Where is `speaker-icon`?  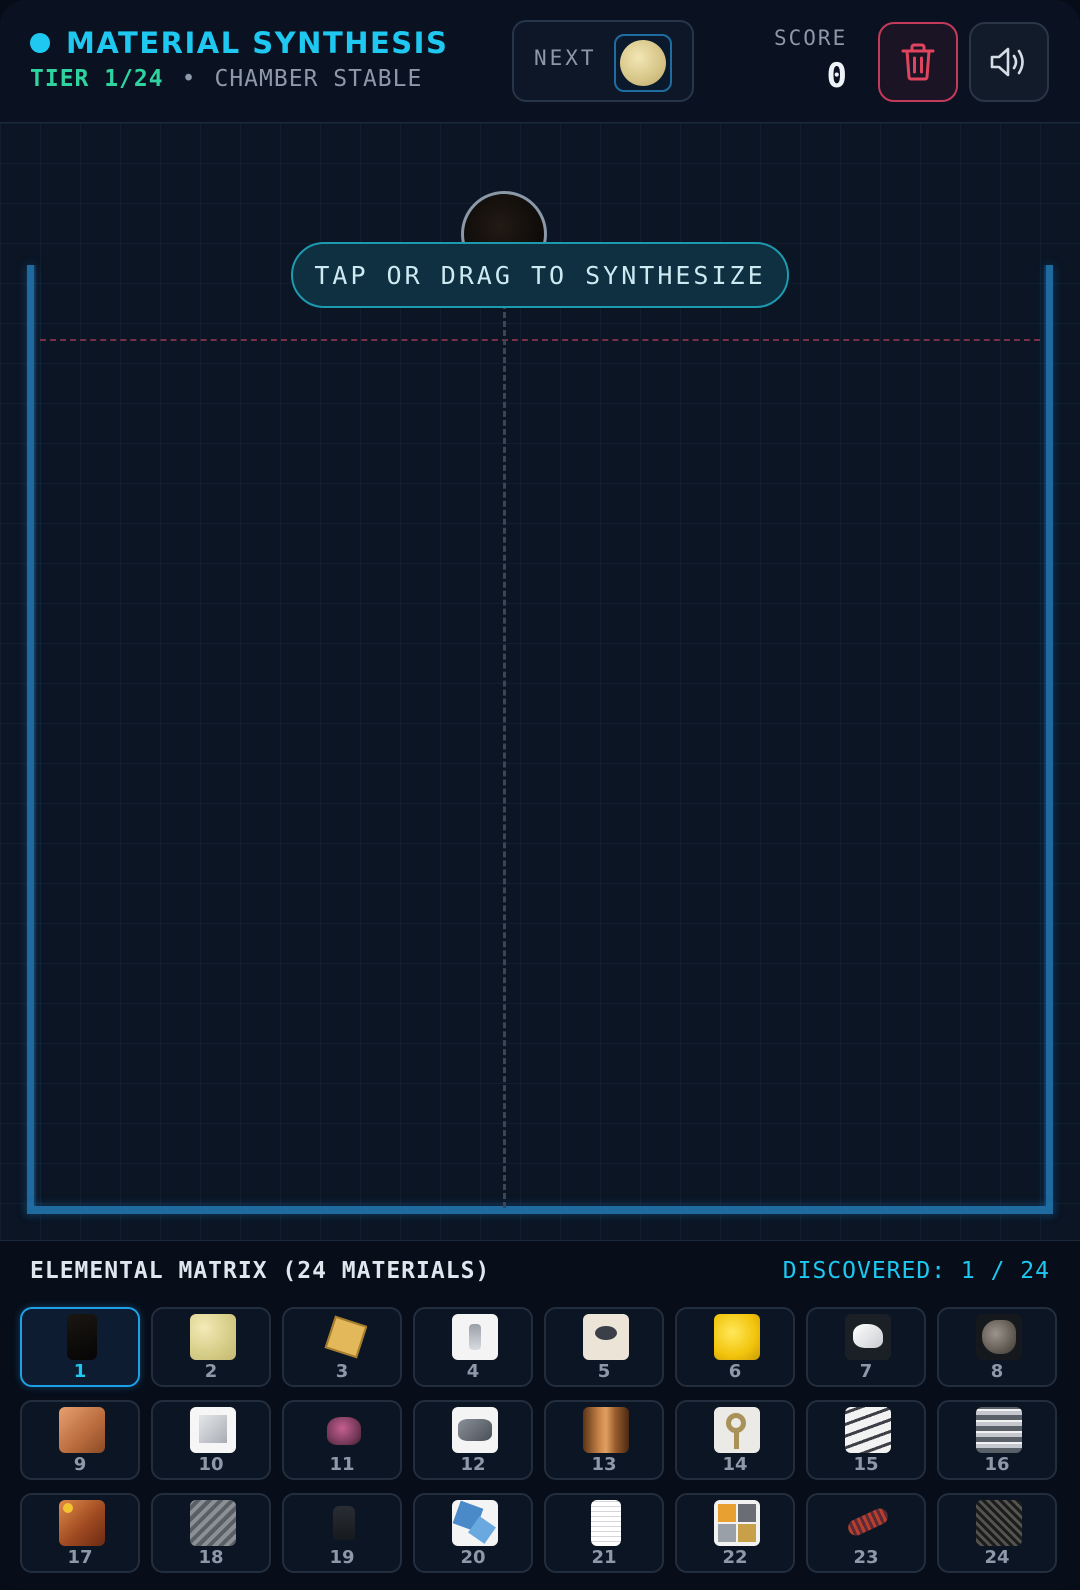 speaker-icon is located at coordinates (1007, 62).